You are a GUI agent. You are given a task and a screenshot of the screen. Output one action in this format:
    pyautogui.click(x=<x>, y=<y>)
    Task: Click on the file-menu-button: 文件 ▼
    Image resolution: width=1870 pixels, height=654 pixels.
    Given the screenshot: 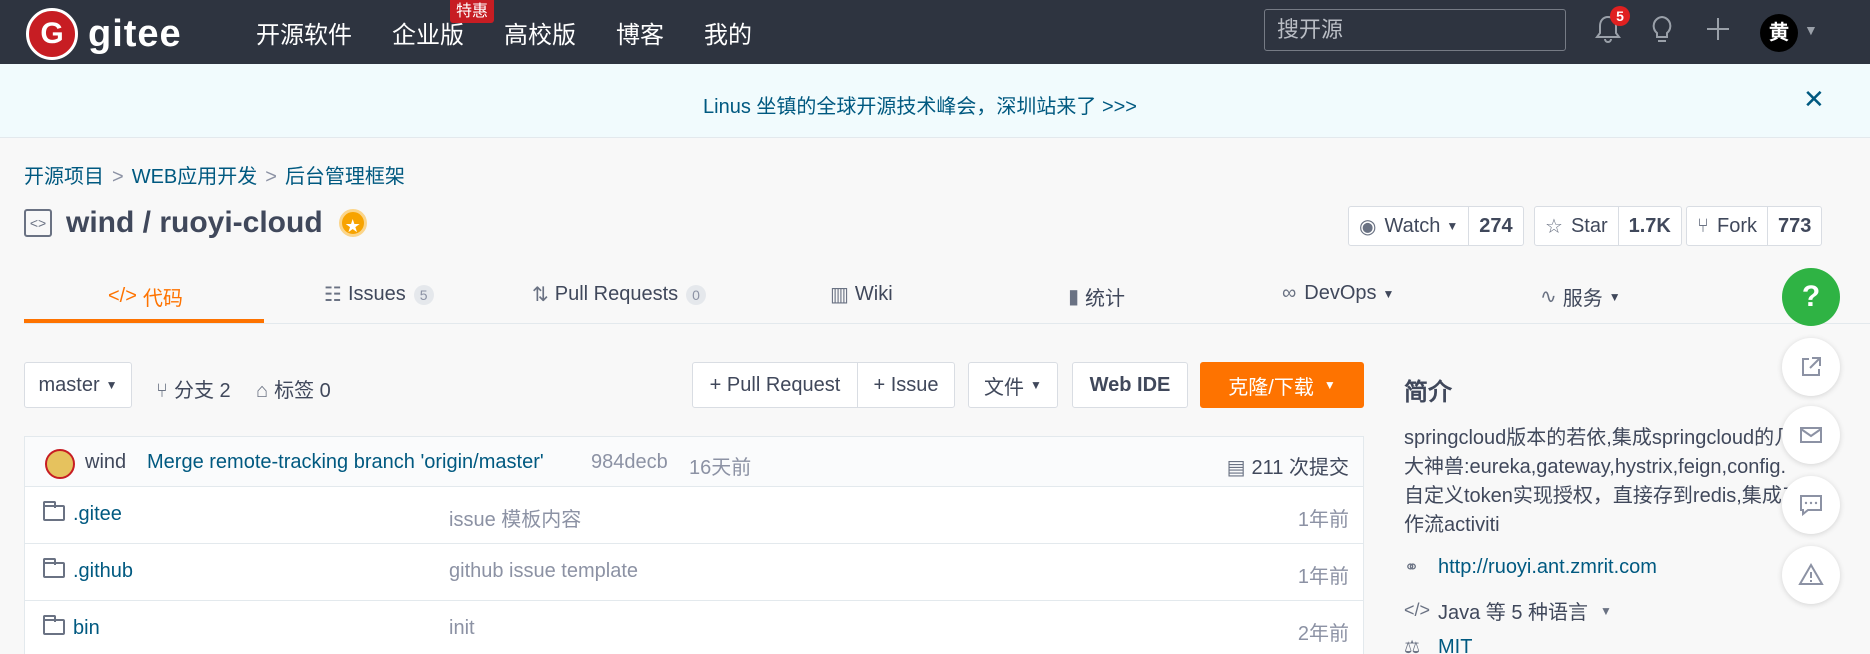 What is the action you would take?
    pyautogui.click(x=1013, y=385)
    